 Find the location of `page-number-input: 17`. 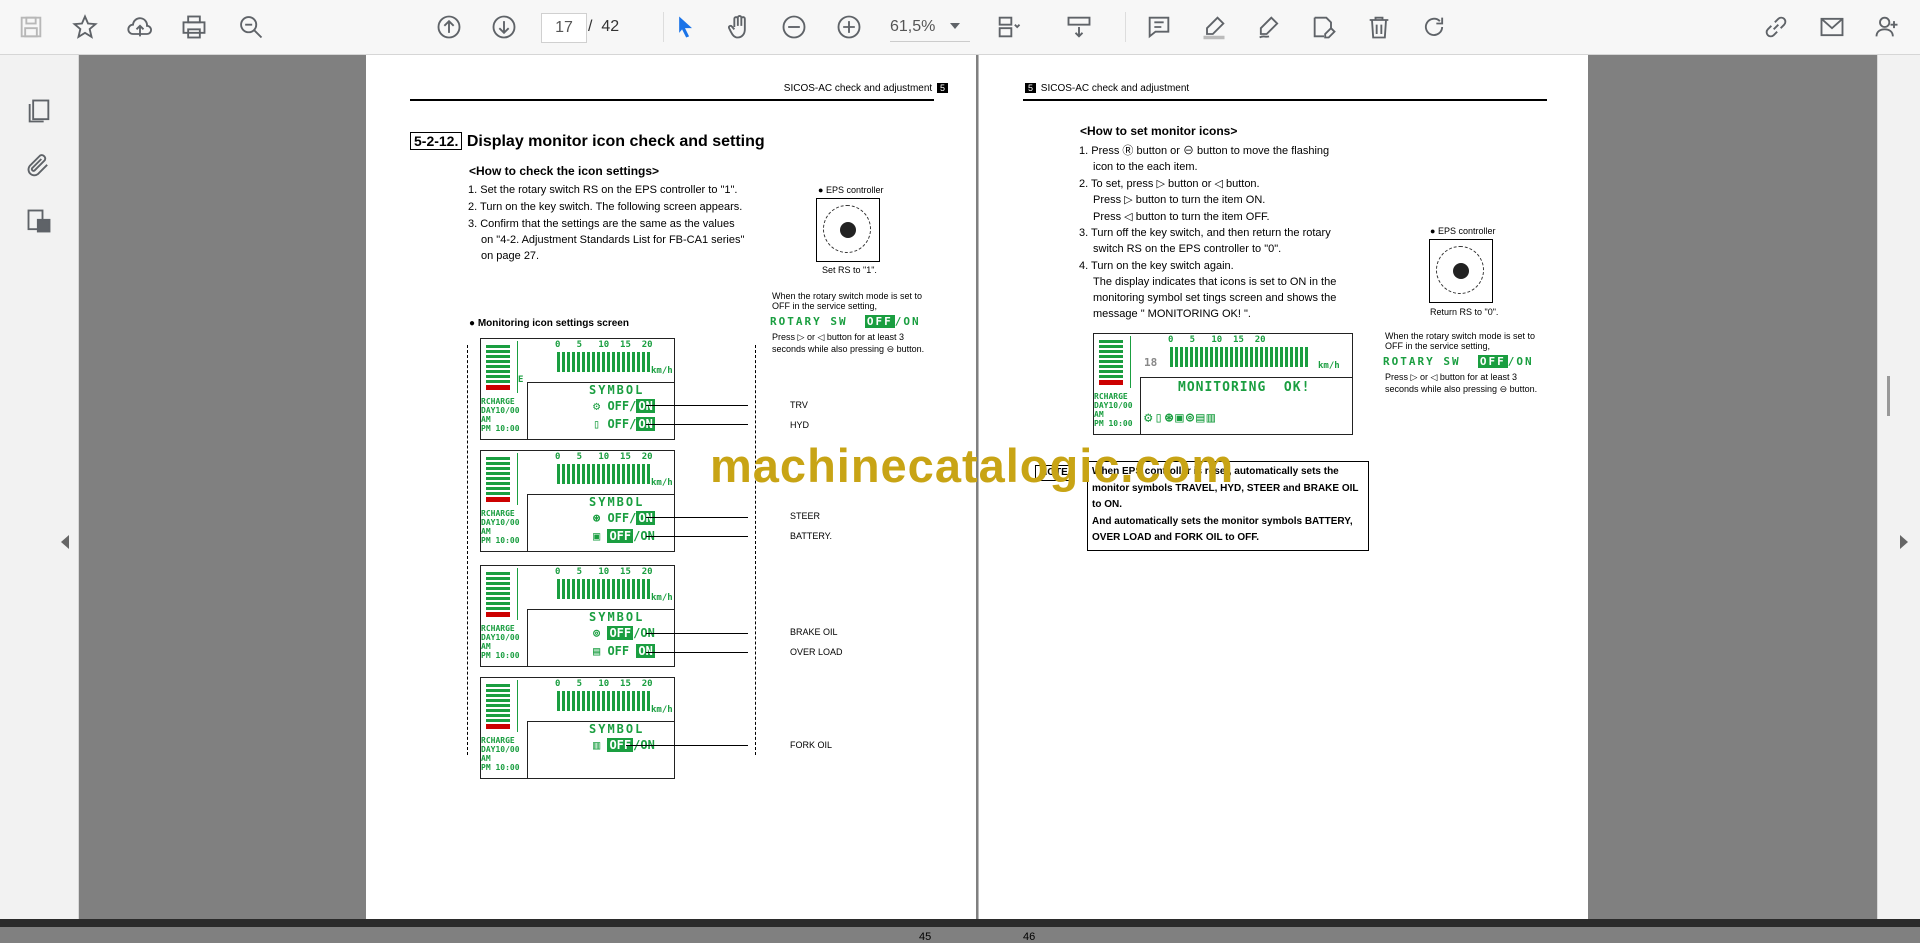

page-number-input: 17 is located at coordinates (564, 28).